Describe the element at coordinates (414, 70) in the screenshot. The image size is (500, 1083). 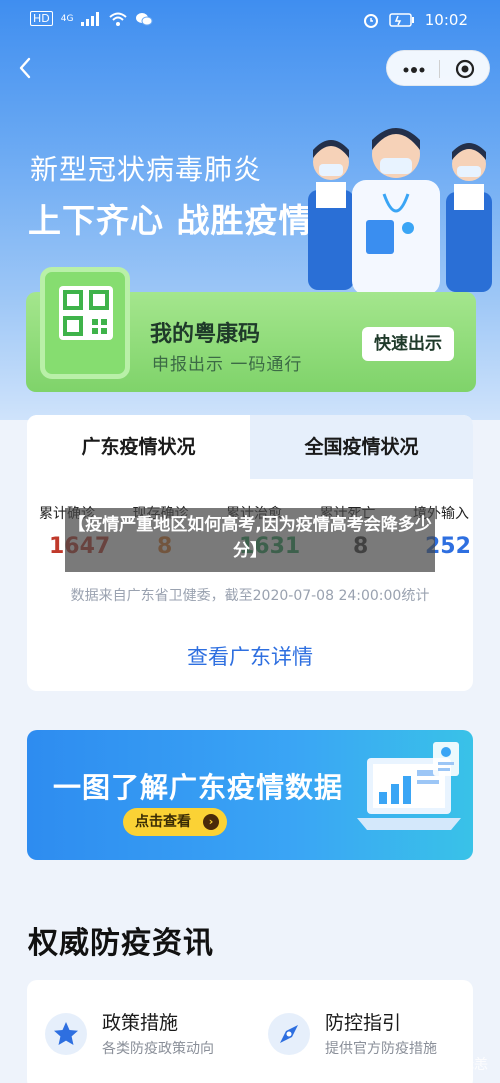
I see `more-dots-icon` at that location.